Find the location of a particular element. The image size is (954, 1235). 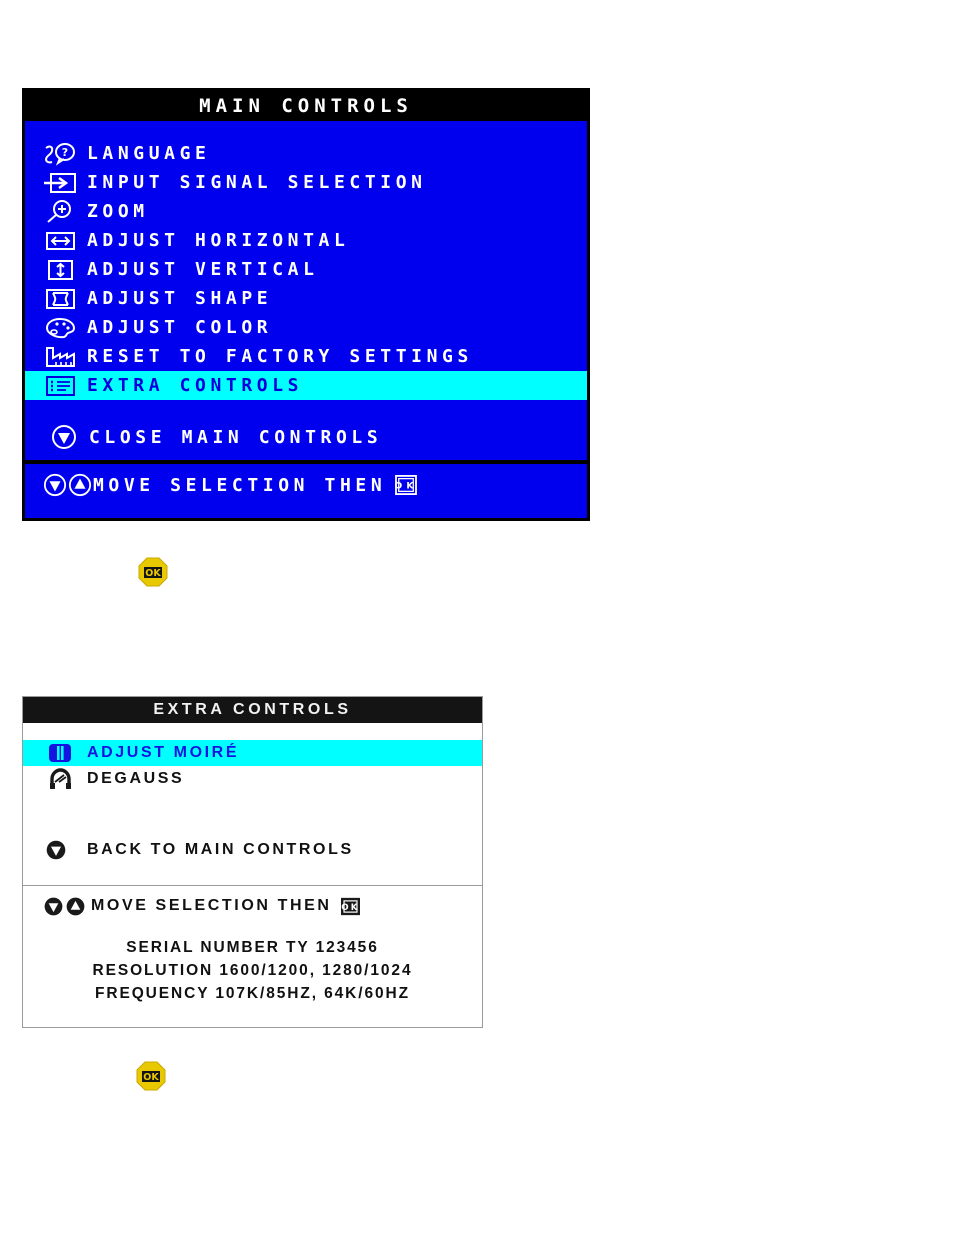

menu-item-label: ADJUST VERTICAL is located at coordinates (203, 269).